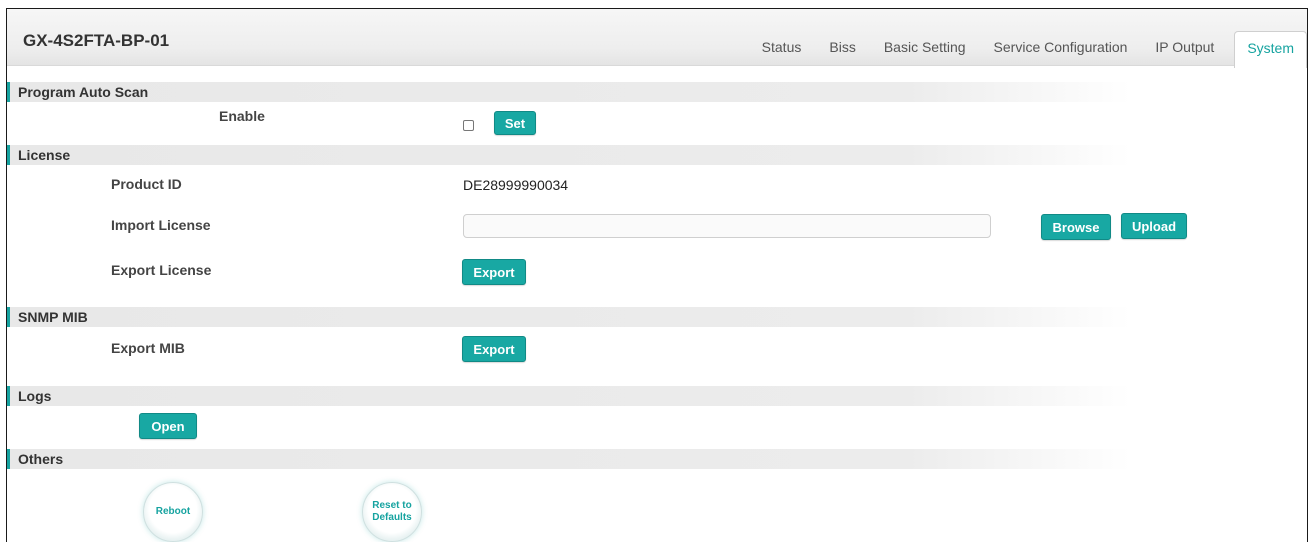 This screenshot has width=1315, height=546. Describe the element at coordinates (392, 512) in the screenshot. I see `reset-to-defaults-button: Reset to Defaults` at that location.